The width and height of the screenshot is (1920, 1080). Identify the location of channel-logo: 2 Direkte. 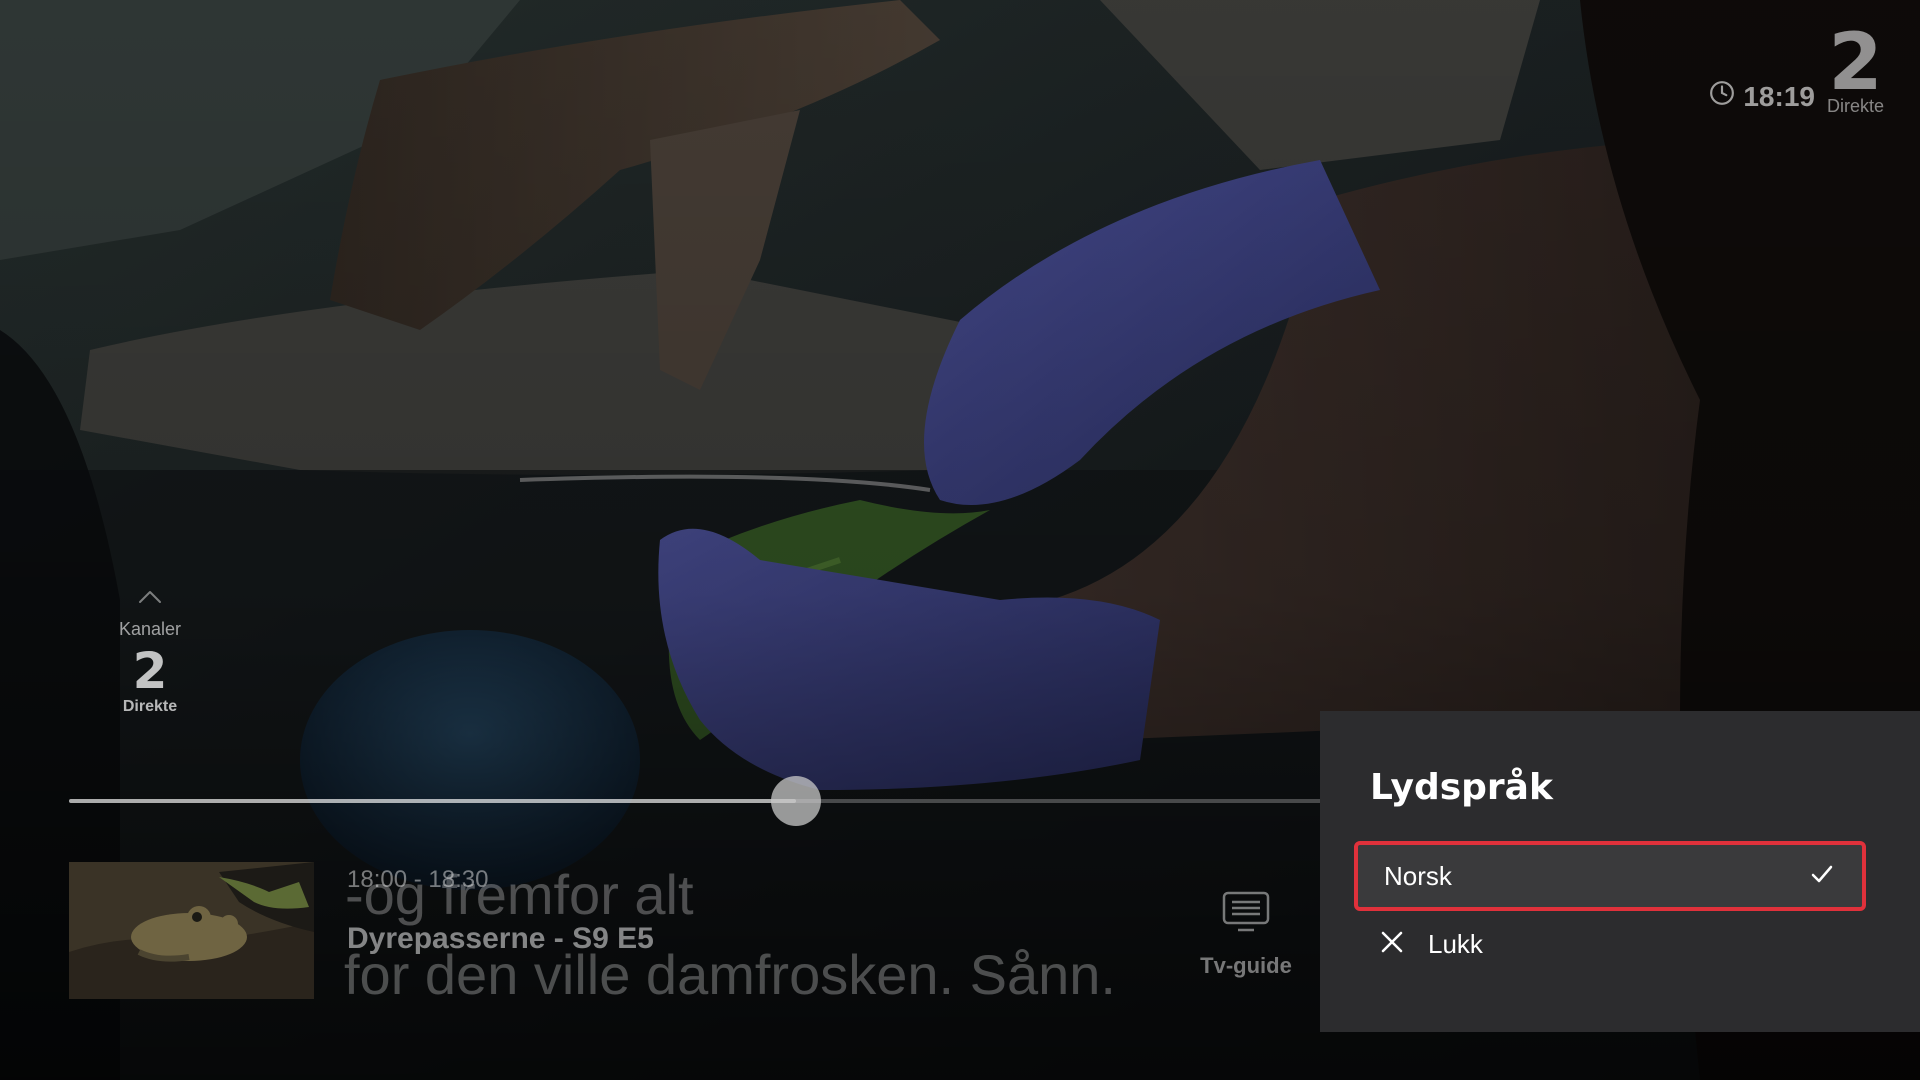
(1855, 67).